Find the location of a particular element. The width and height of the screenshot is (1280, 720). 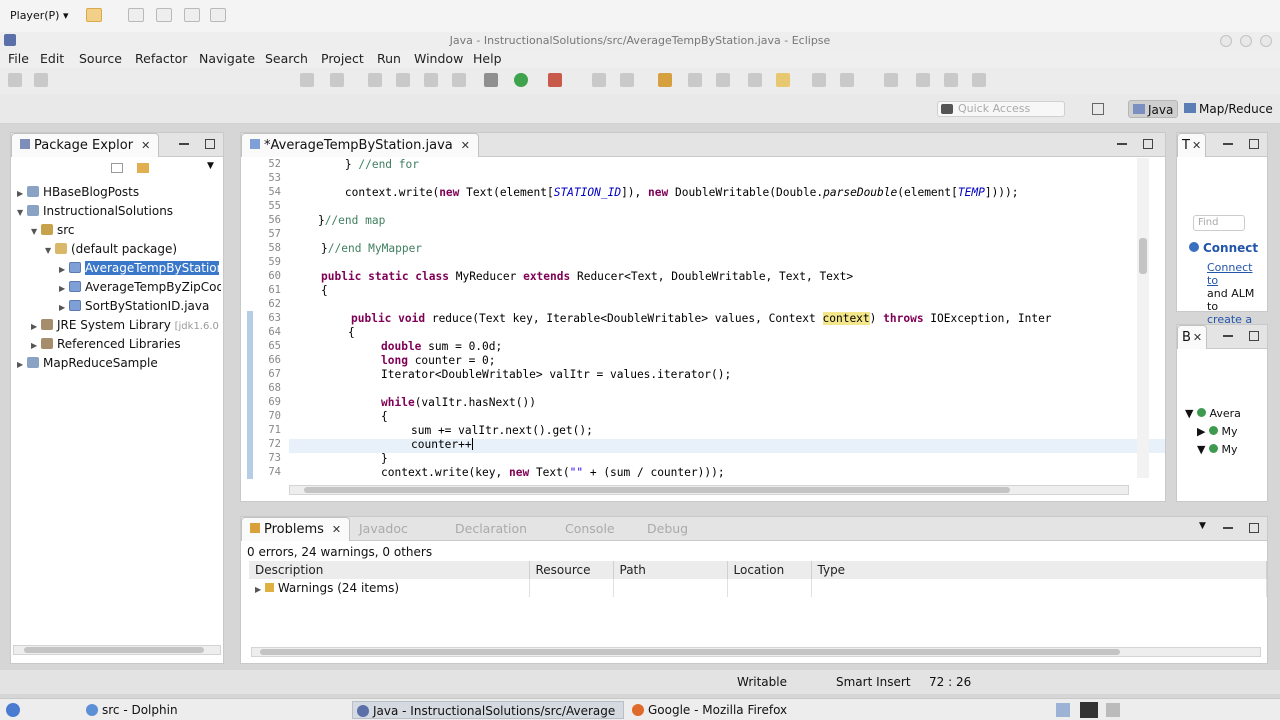

quick-access-input: Quick Access is located at coordinates (1001, 109).